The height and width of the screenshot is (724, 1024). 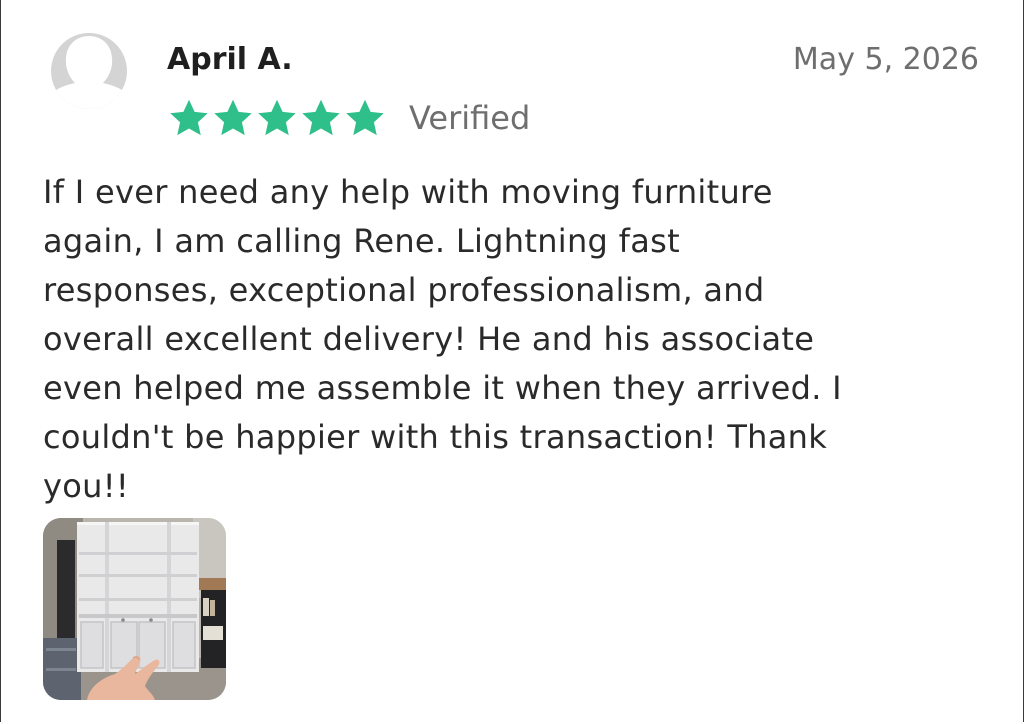 What do you see at coordinates (230, 59) in the screenshot?
I see `reviewer-name: April A.` at bounding box center [230, 59].